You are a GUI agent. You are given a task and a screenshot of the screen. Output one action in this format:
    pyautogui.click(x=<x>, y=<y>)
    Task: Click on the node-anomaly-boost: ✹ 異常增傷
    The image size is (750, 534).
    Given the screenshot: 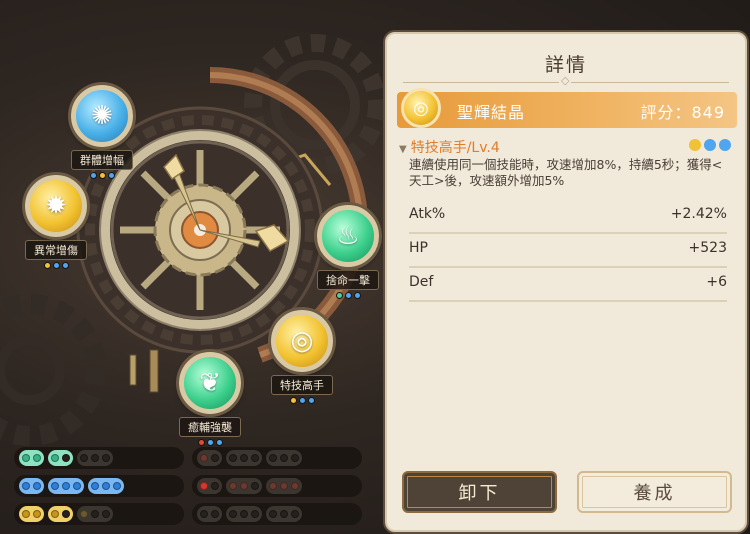 What is the action you would take?
    pyautogui.click(x=58, y=222)
    